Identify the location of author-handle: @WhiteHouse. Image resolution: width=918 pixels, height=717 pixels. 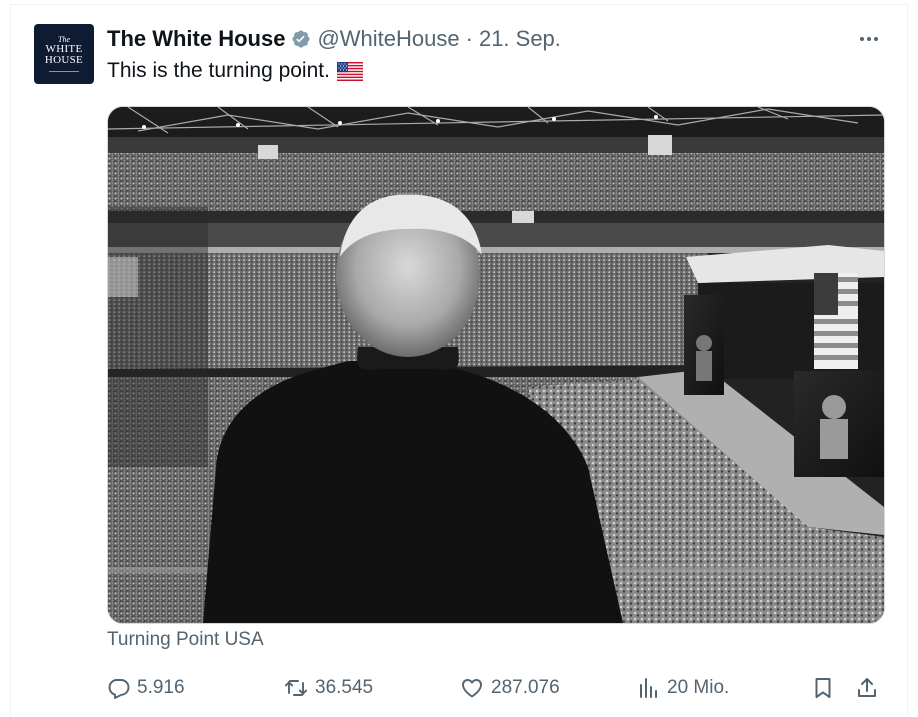
(388, 39).